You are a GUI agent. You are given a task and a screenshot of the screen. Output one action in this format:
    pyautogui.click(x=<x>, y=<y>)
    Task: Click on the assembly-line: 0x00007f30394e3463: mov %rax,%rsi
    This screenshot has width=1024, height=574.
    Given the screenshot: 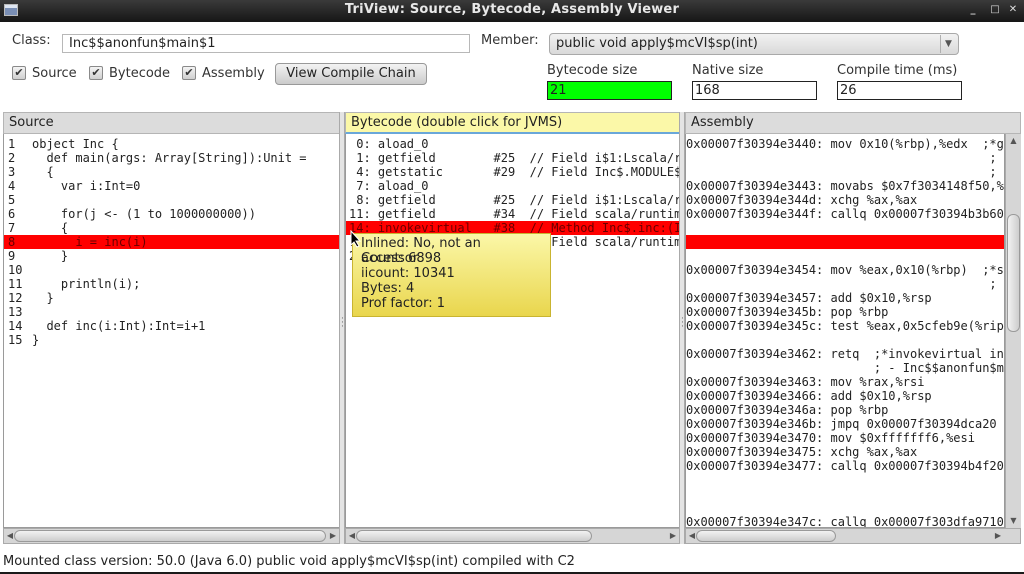 What is the action you would take?
    pyautogui.click(x=845, y=382)
    